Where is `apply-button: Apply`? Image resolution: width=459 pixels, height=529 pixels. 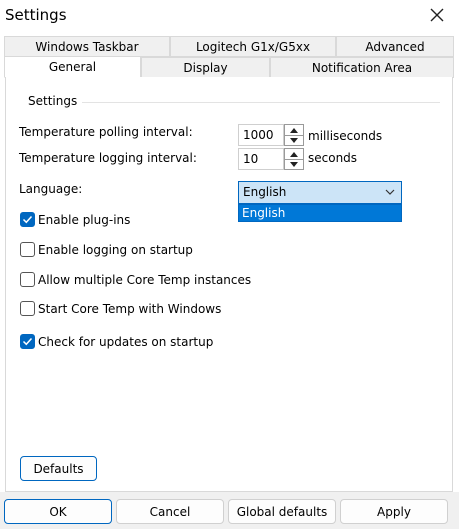
apply-button: Apply is located at coordinates (394, 511).